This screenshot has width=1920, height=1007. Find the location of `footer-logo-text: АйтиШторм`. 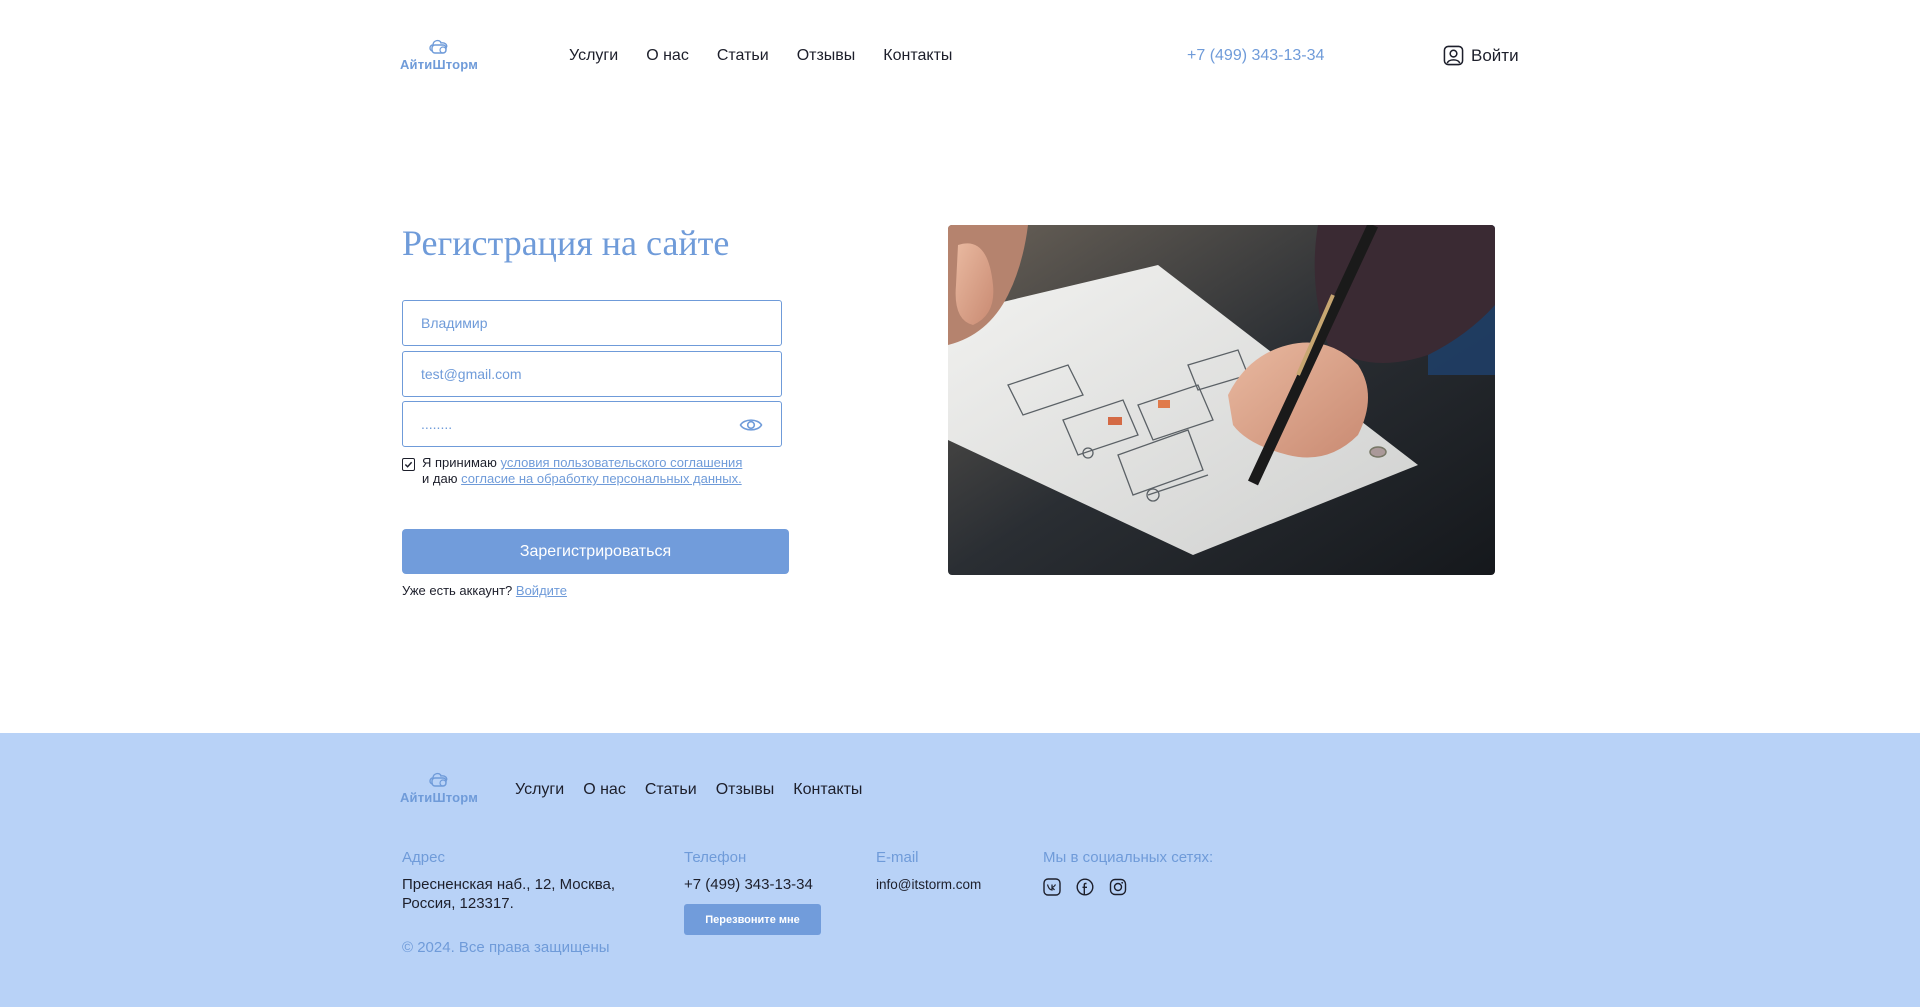

footer-logo-text: АйтиШторм is located at coordinates (439, 797).